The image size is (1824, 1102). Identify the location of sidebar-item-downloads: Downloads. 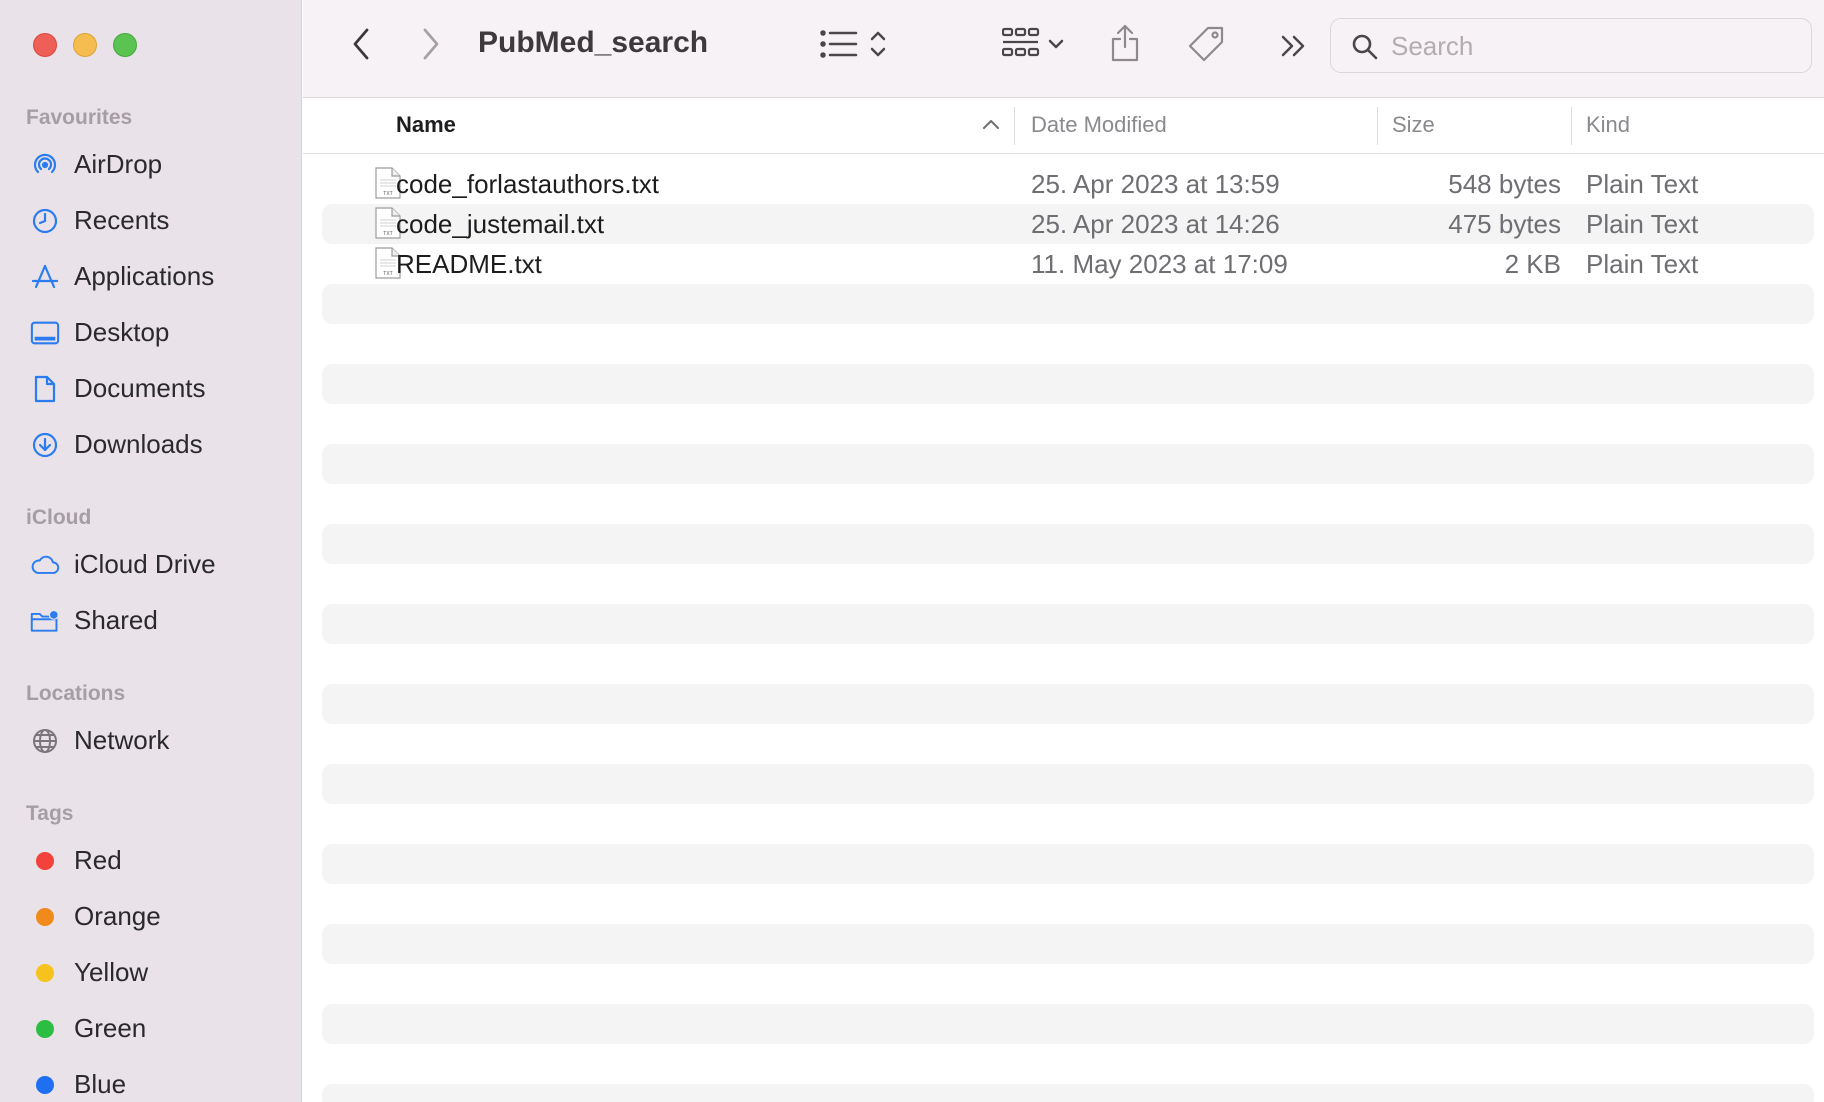
(151, 444).